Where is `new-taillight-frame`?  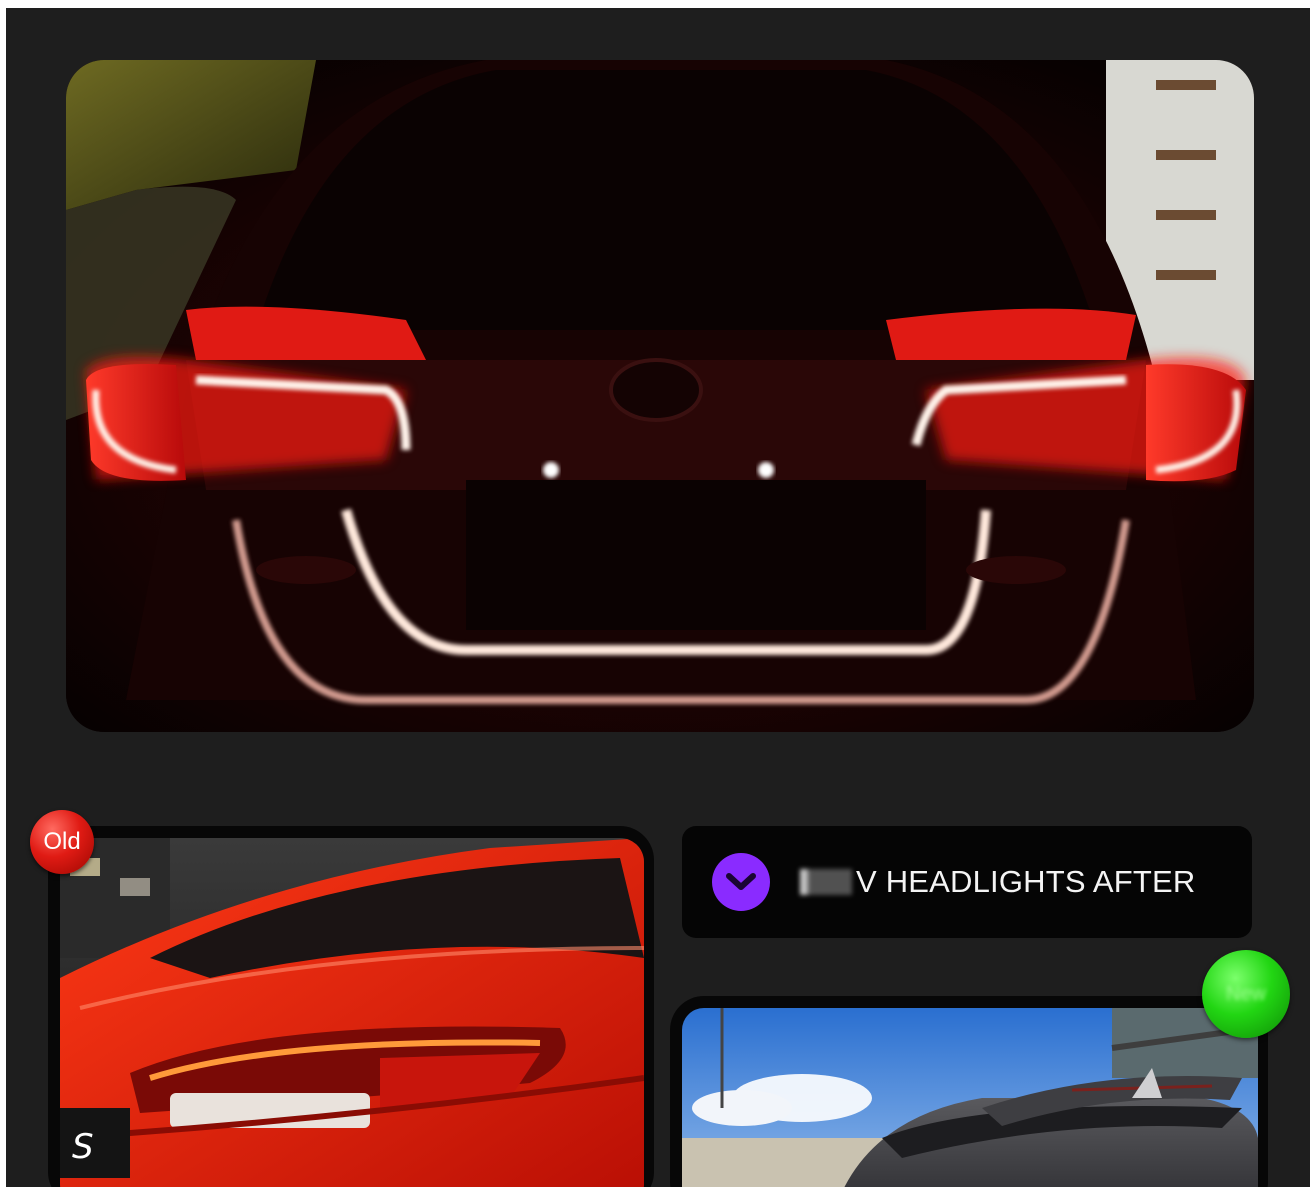
new-taillight-frame is located at coordinates (969, 1091).